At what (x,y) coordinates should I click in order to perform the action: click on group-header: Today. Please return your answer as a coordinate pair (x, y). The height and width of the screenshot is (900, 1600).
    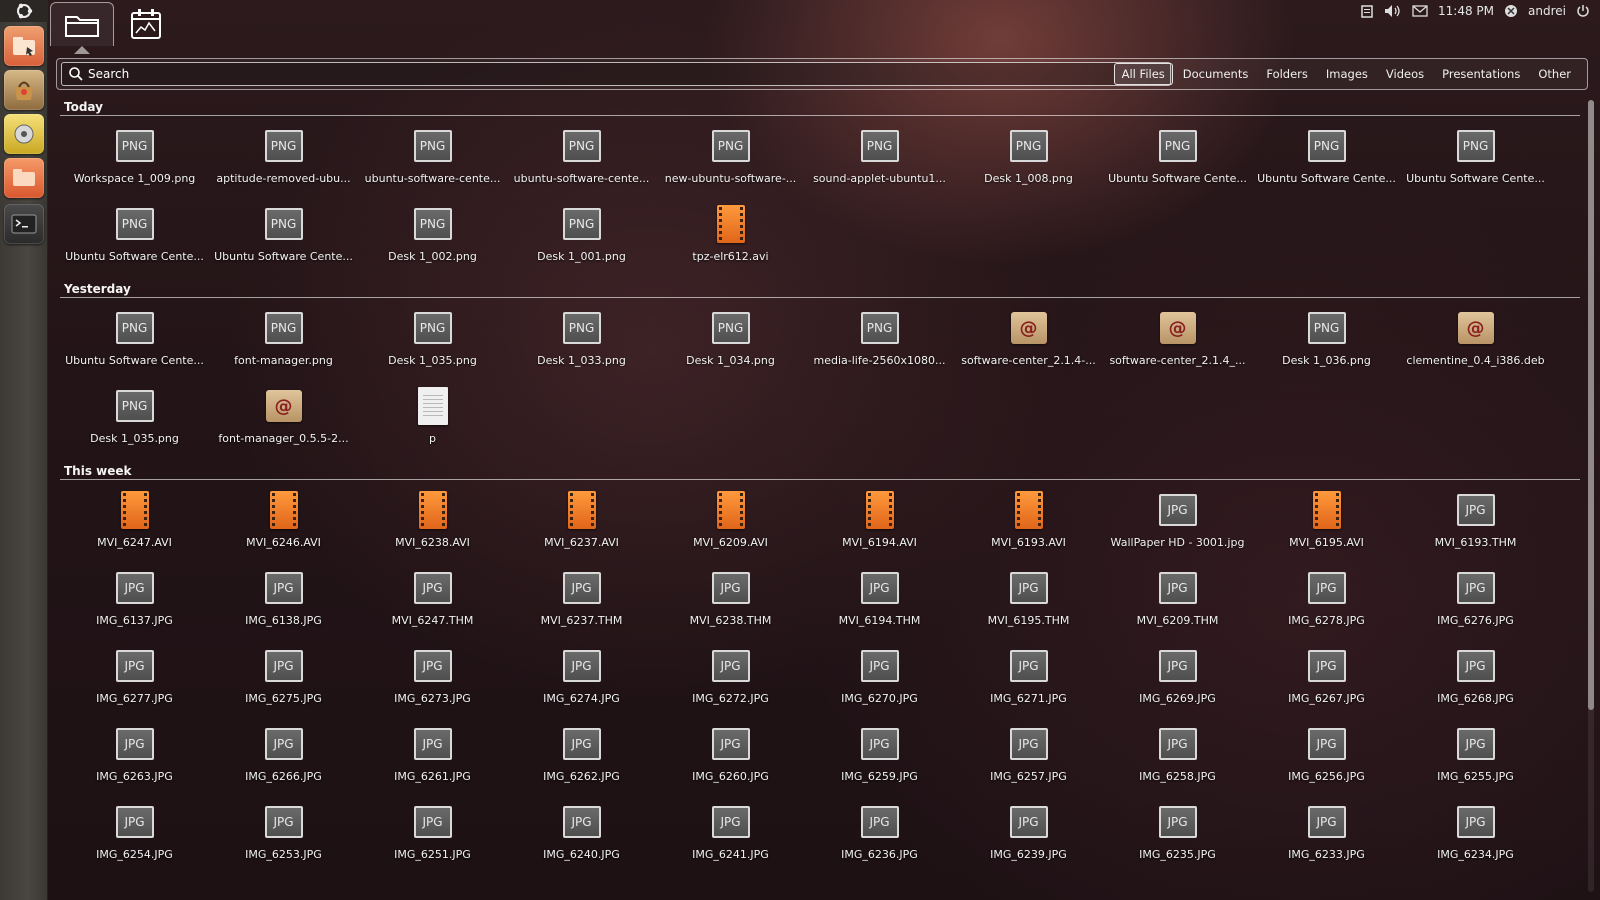
    Looking at the image, I should click on (820, 107).